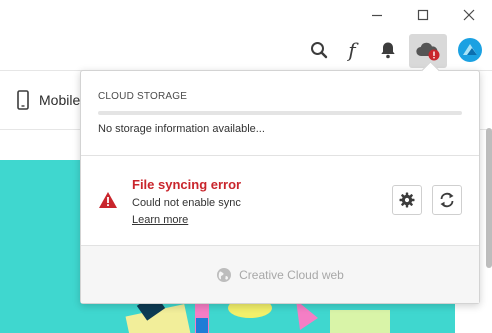 Image resolution: width=492 pixels, height=333 pixels. I want to click on tab-mobile-label: Mobile, so click(60, 100).